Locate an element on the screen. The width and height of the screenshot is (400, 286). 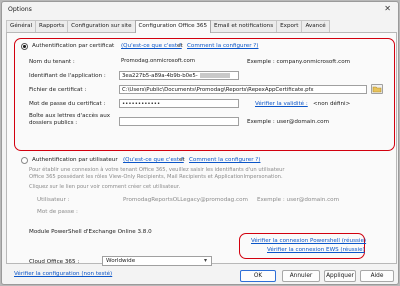
verify-validity-link: Vérifier la validité : is located at coordinates (281, 104).